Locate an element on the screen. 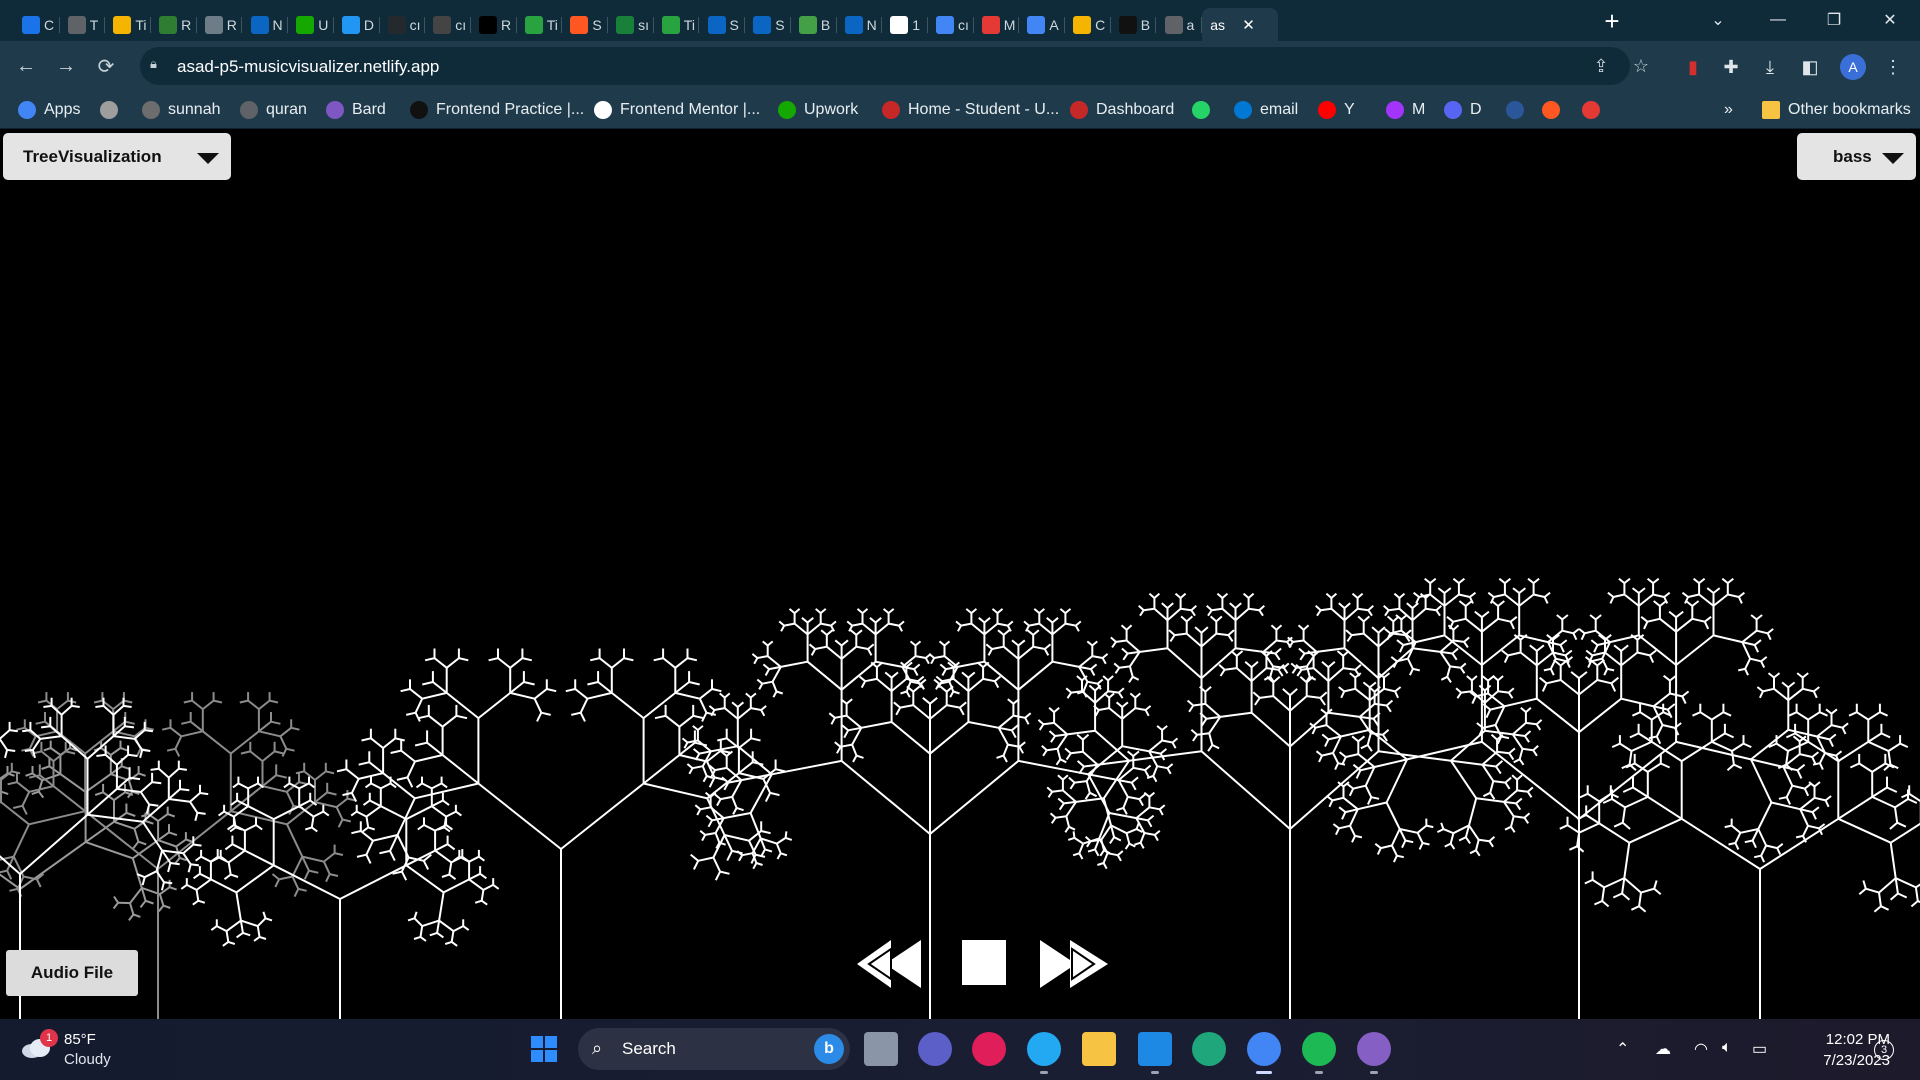 The image size is (1920, 1080). bookmark-item: M is located at coordinates (1405, 110).